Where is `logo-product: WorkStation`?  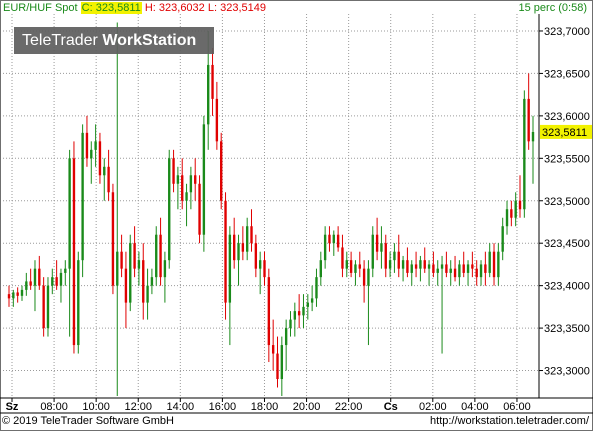 logo-product: WorkStation is located at coordinates (149, 40).